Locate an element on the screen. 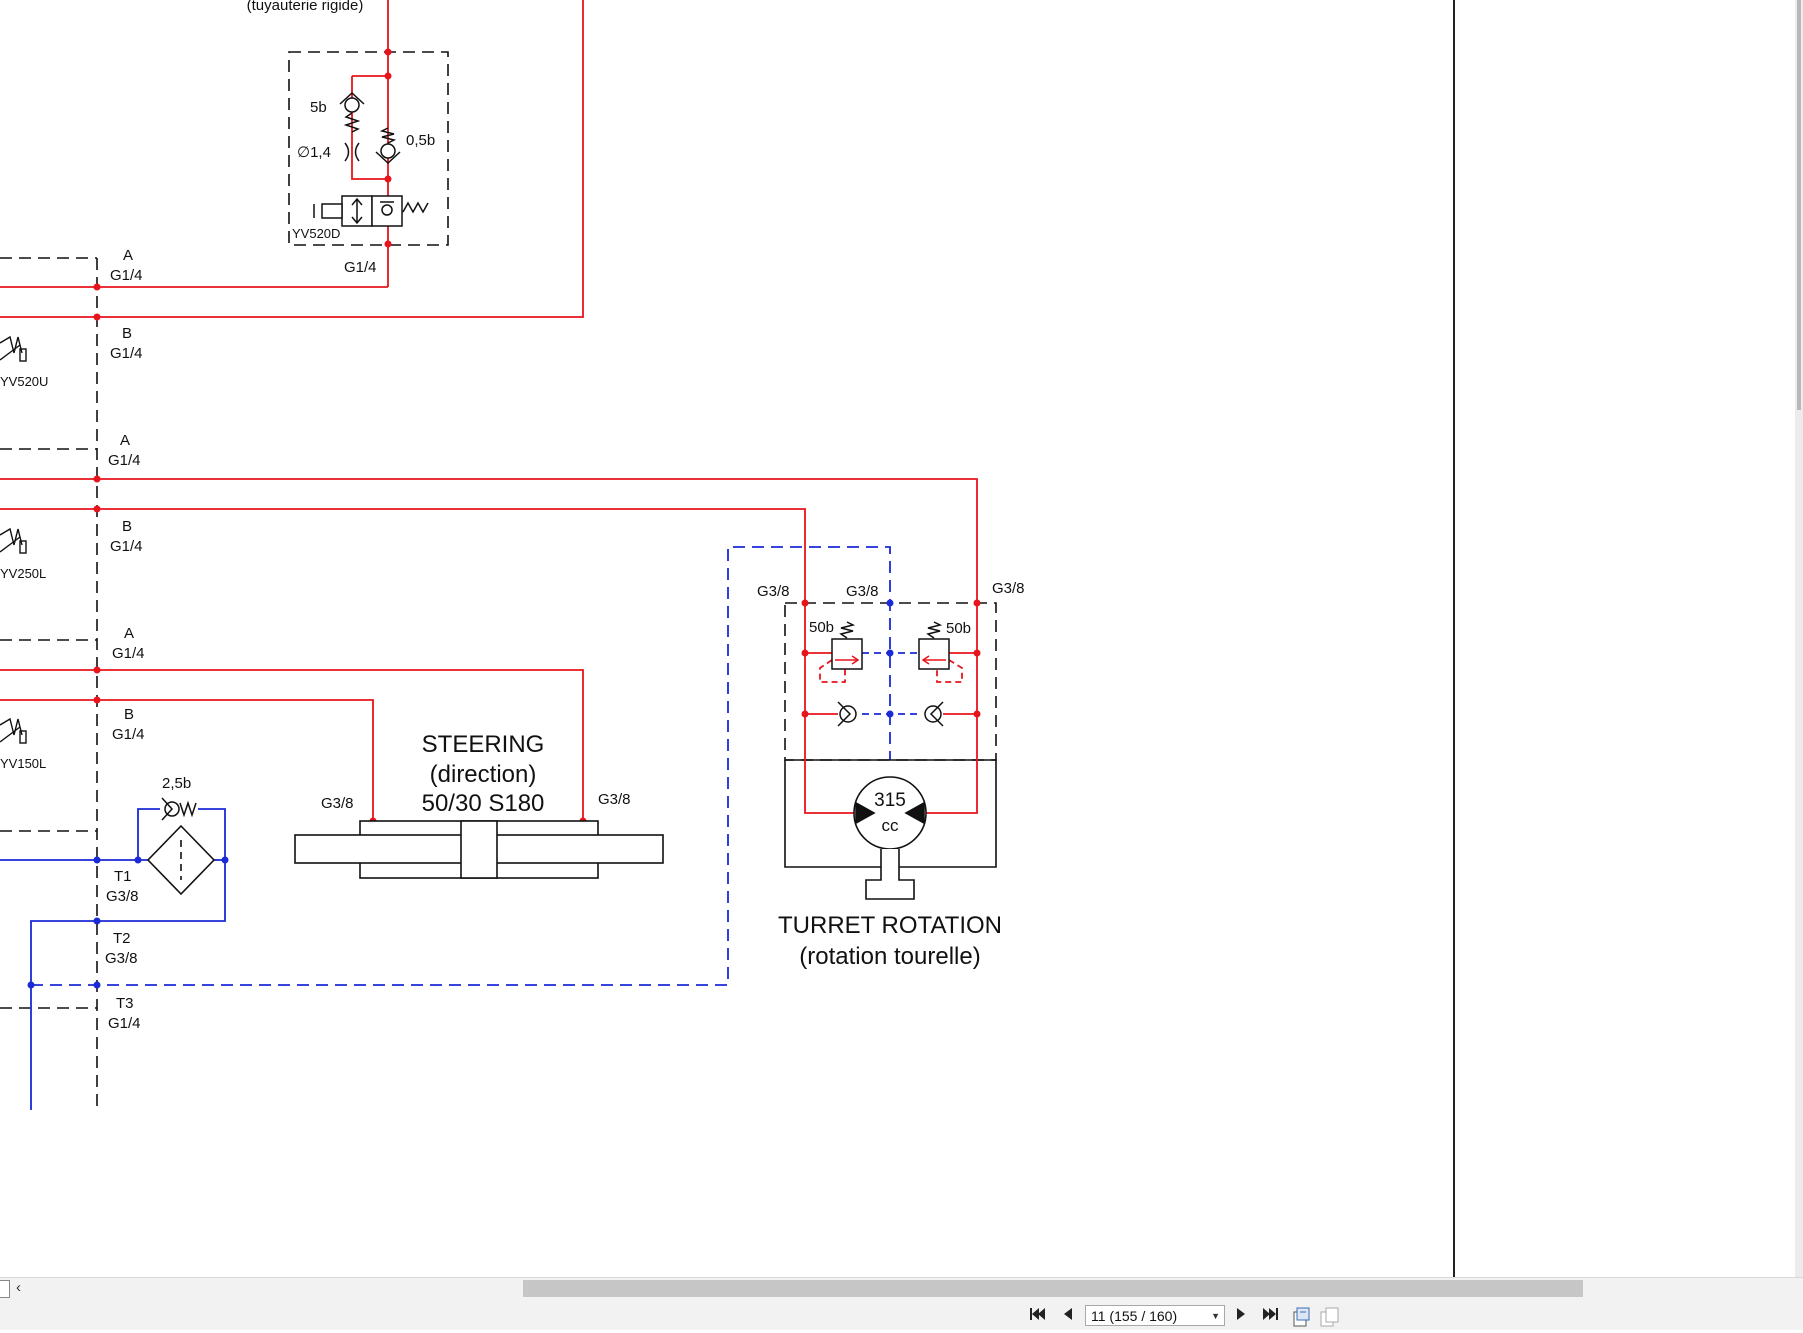 This screenshot has height=1333, width=1803. page-number-select: 11 (155 / 160) ▼ is located at coordinates (1155, 1315).